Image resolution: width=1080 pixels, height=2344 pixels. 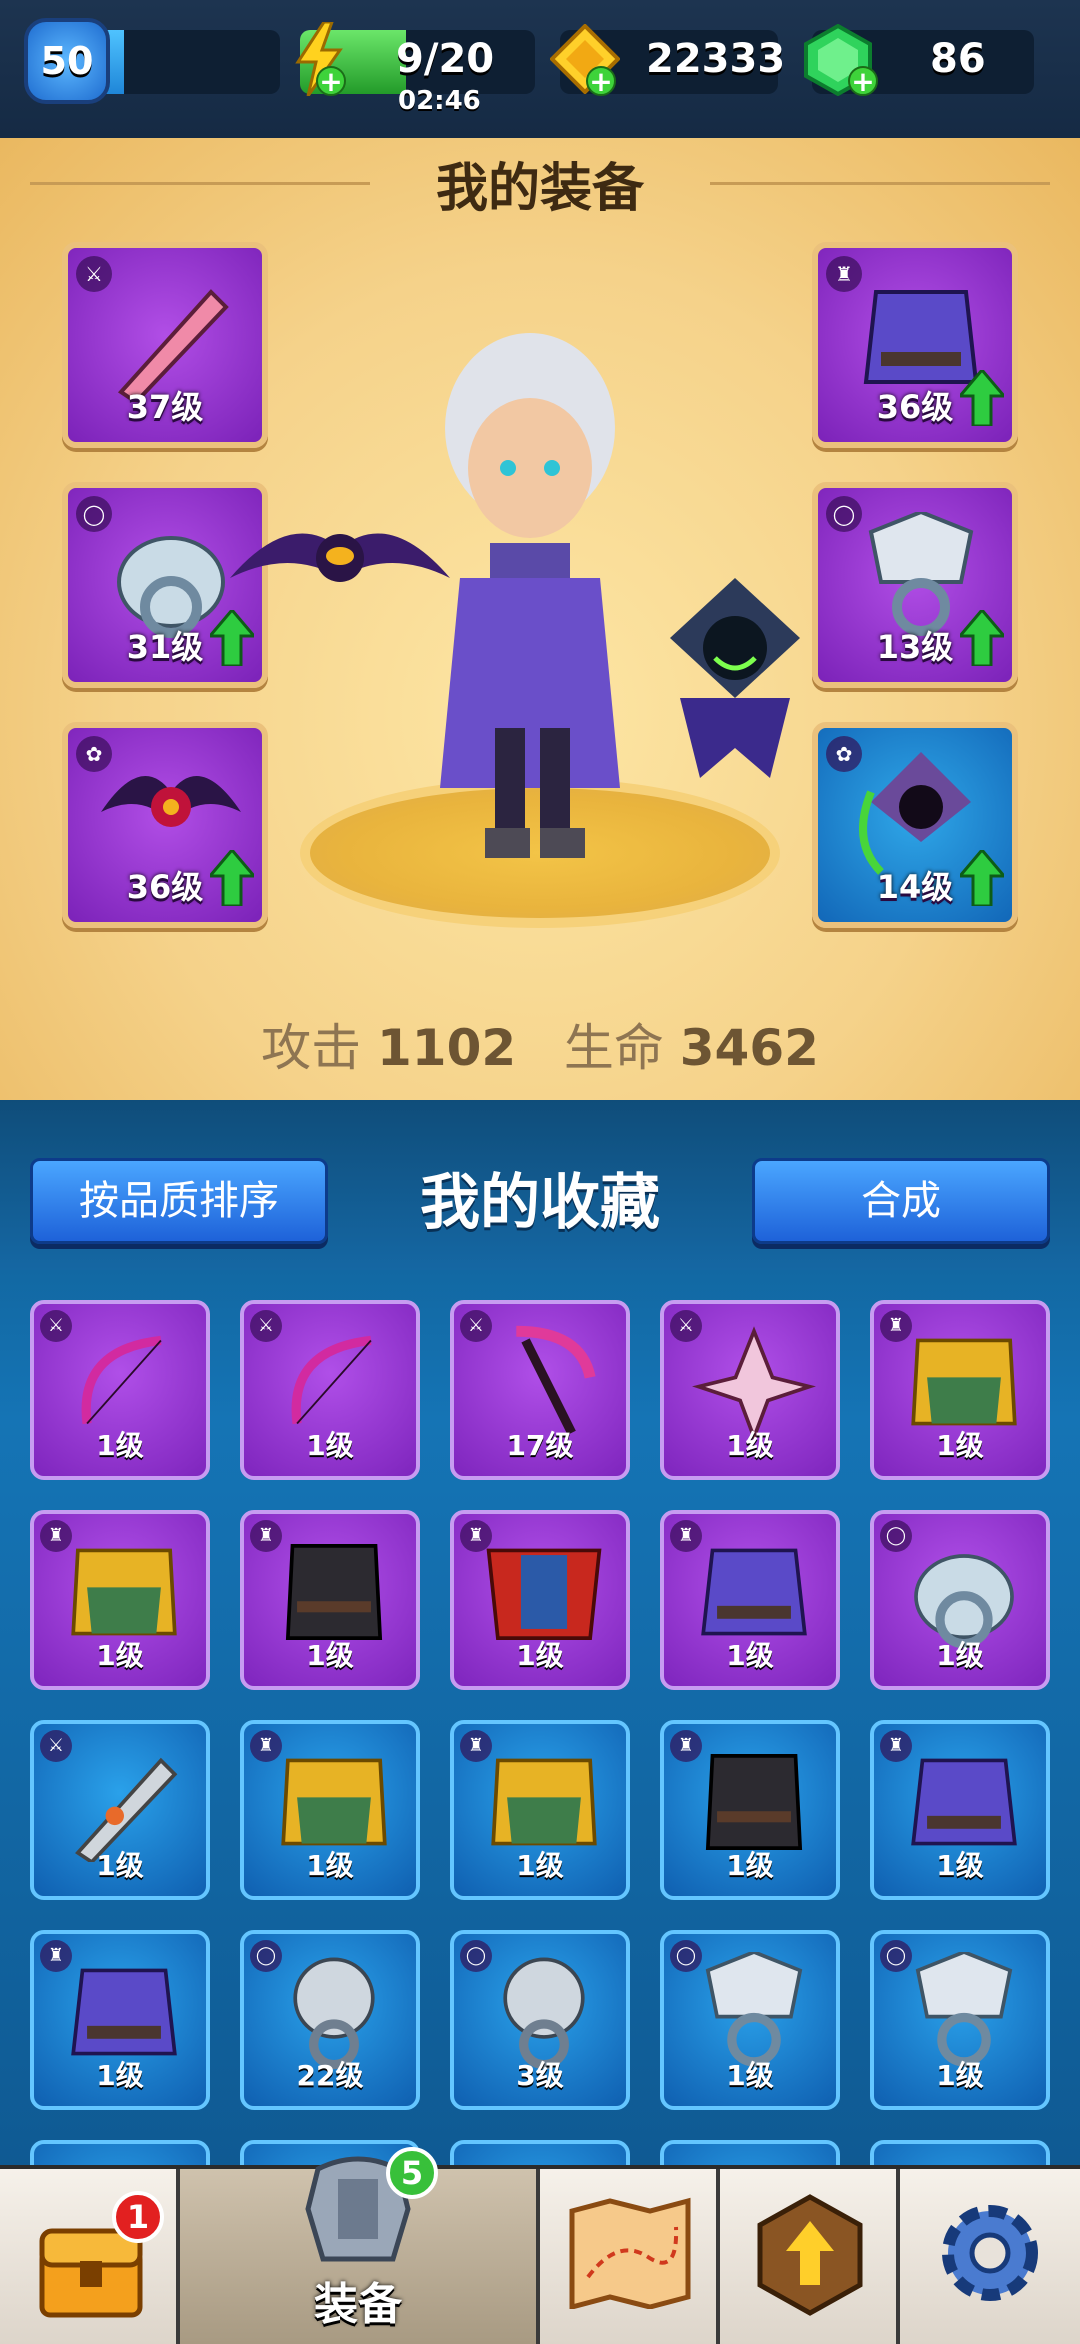 What do you see at coordinates (990, 2253) in the screenshot?
I see `settings-icon` at bounding box center [990, 2253].